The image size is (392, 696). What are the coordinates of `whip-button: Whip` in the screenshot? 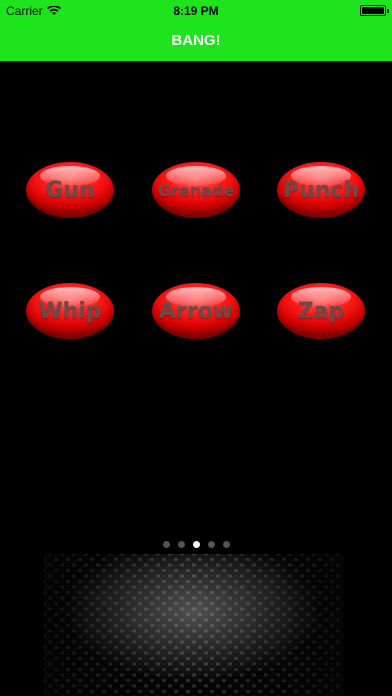 It's located at (70, 311).